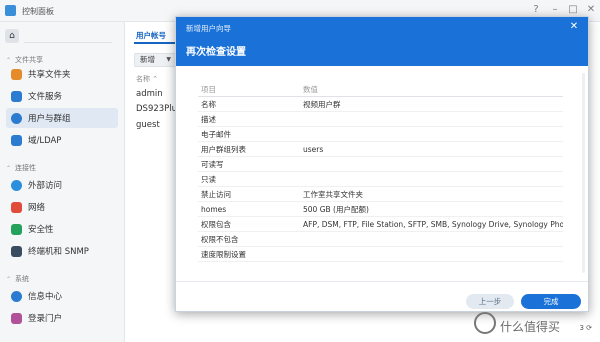  What do you see at coordinates (585, 328) in the screenshot?
I see `item-count: 3 ⟳` at bounding box center [585, 328].